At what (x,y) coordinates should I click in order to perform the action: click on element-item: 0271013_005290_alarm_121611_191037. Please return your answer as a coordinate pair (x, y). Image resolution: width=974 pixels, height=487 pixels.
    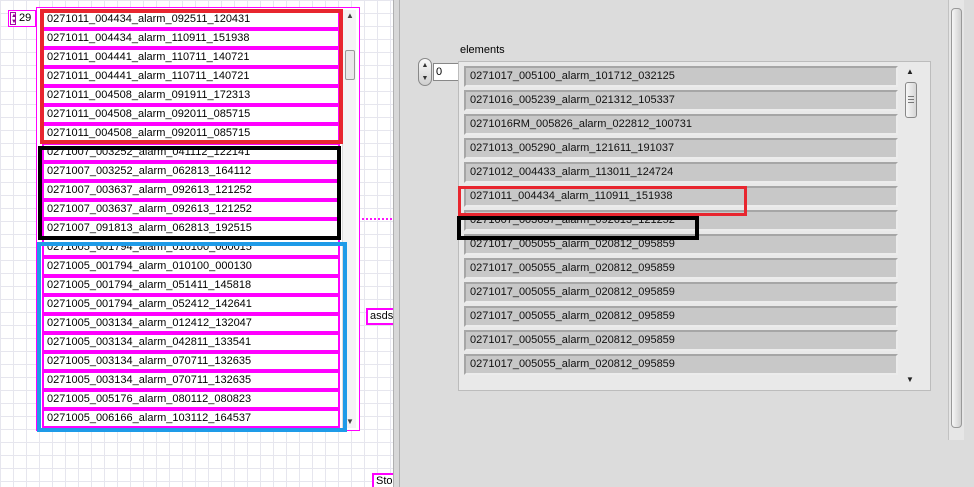
    Looking at the image, I should click on (681, 148).